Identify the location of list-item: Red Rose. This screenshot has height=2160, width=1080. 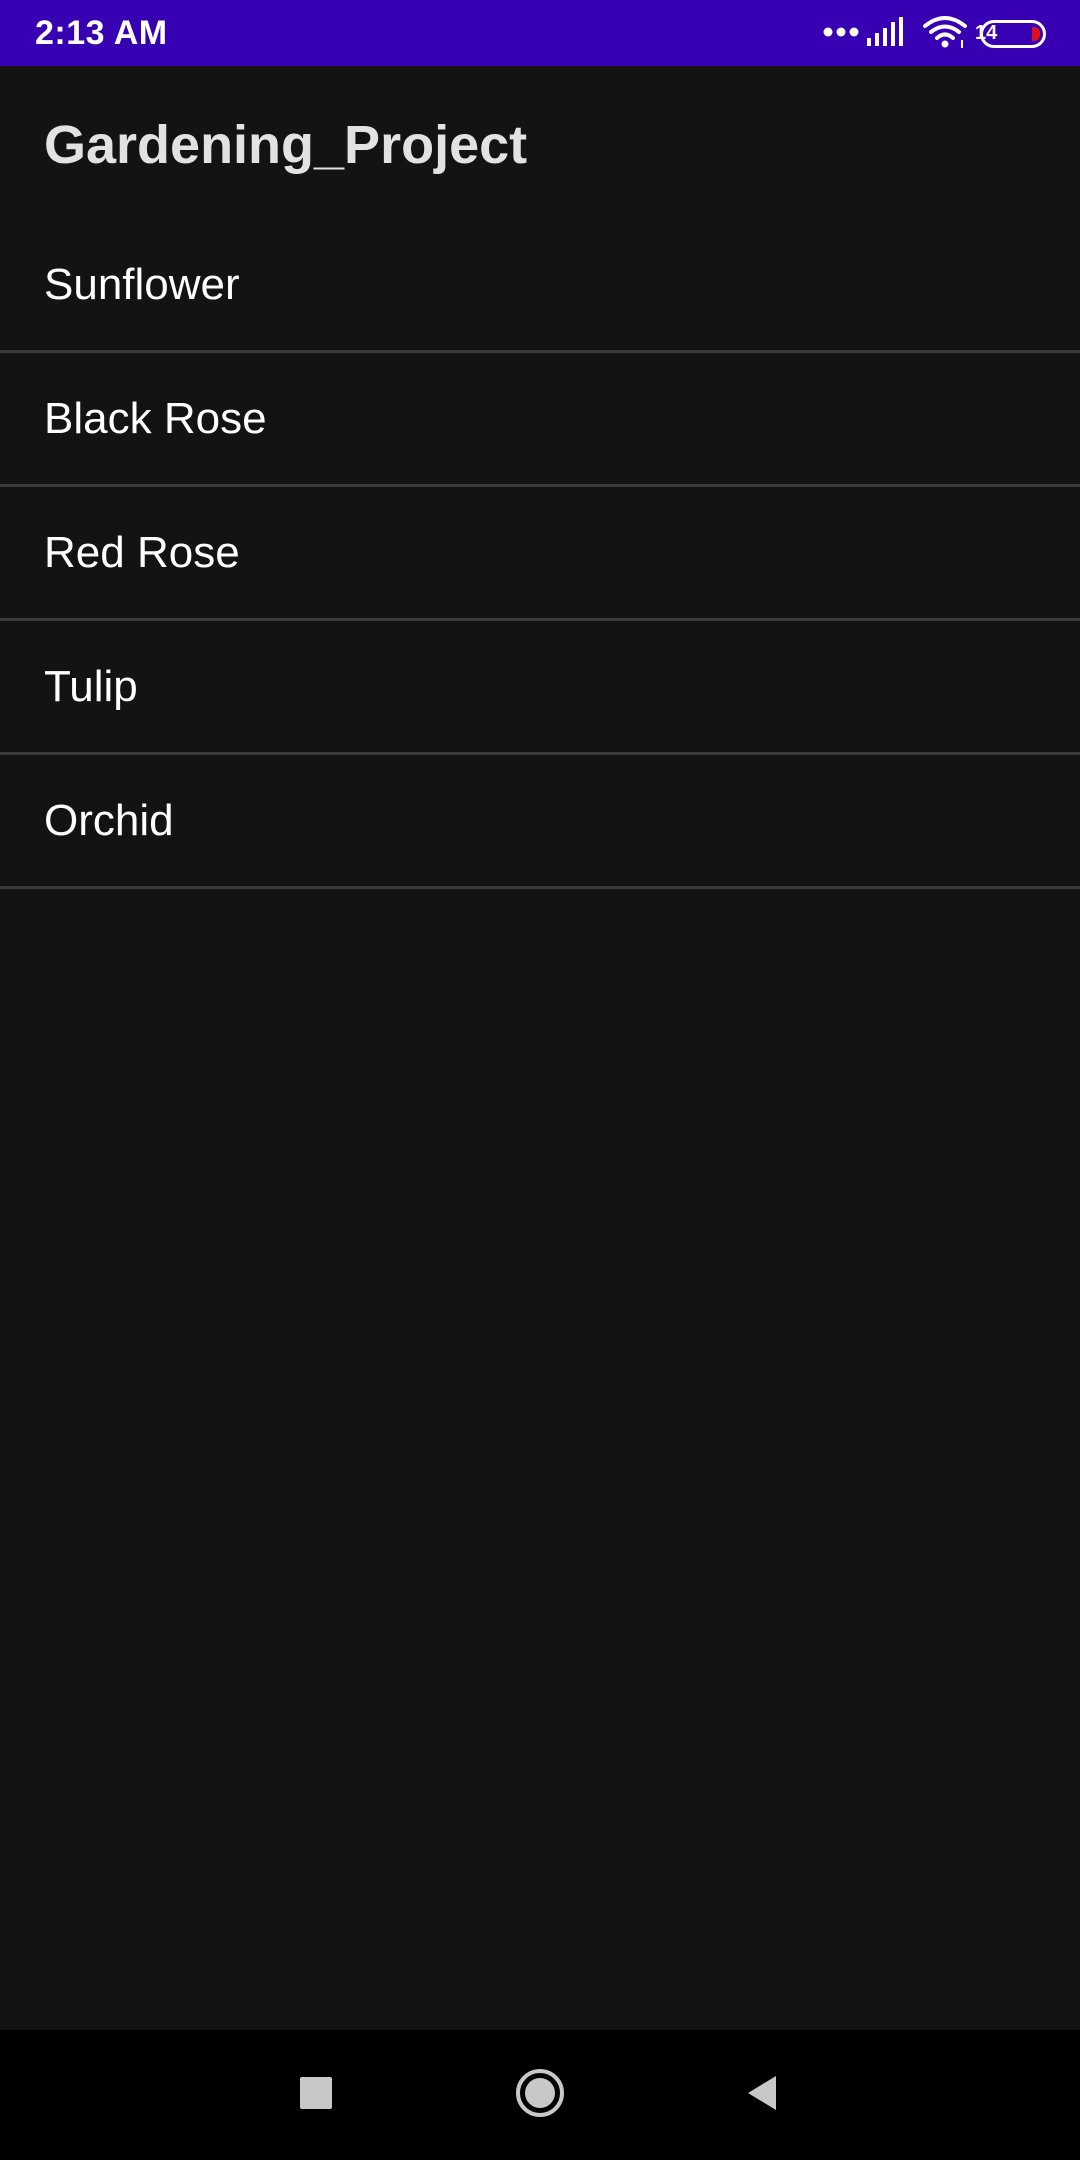
(540, 554).